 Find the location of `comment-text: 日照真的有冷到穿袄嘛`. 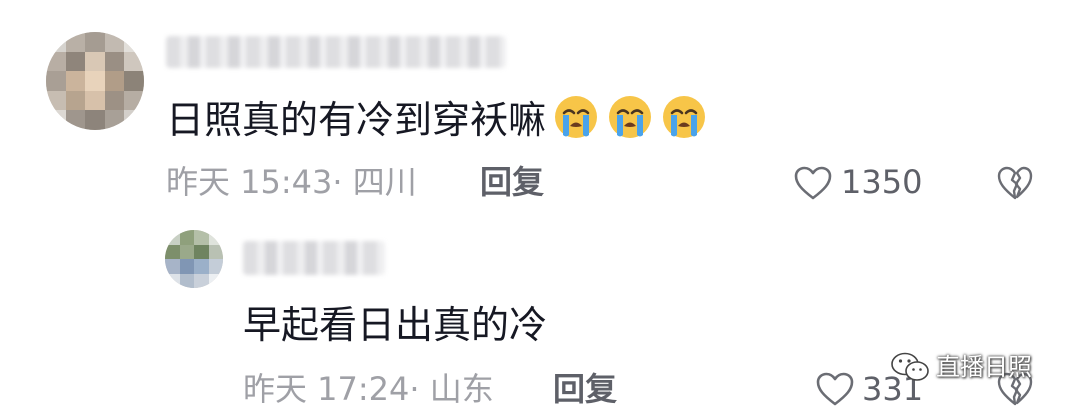

comment-text: 日照真的有冷到穿袄嘛 is located at coordinates (437, 118).